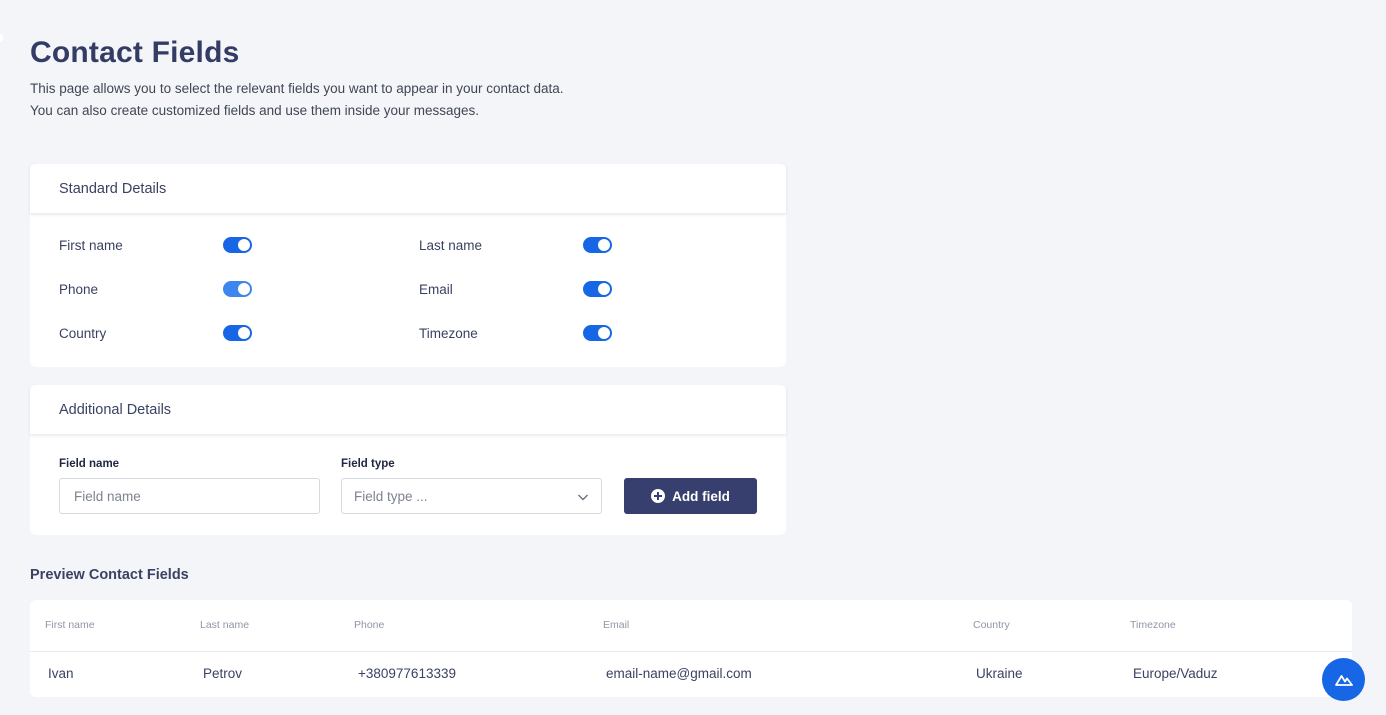 The width and height of the screenshot is (1386, 715). I want to click on column-header: Country, so click(991, 625).